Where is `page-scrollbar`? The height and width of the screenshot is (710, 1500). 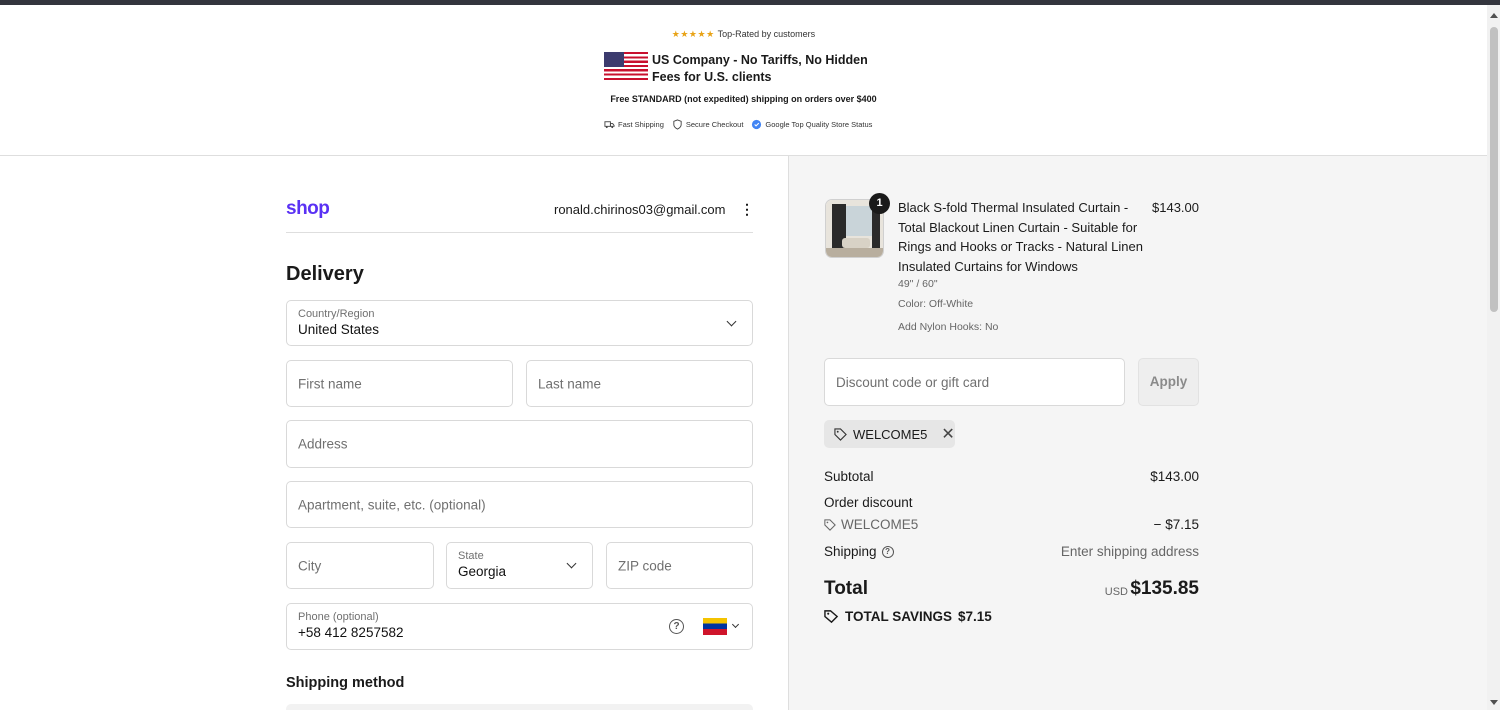
page-scrollbar is located at coordinates (1493, 357).